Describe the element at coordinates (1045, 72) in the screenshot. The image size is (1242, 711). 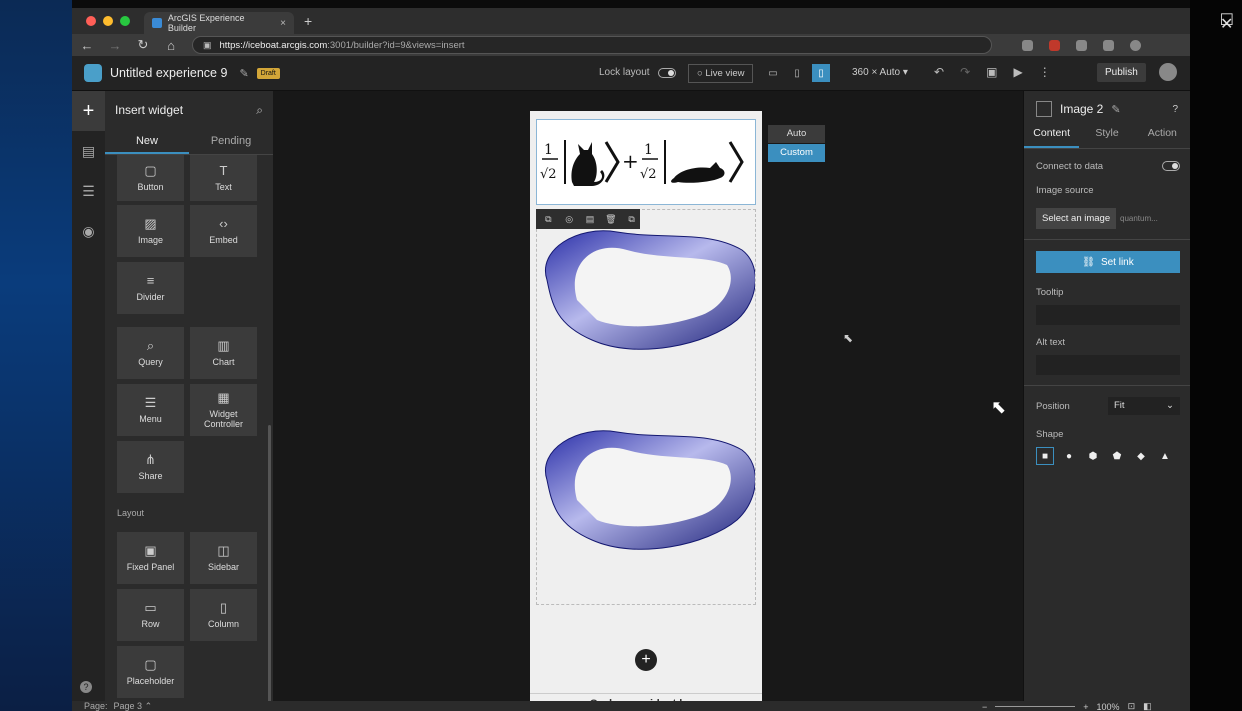
I see `more-icon: ⋮` at that location.